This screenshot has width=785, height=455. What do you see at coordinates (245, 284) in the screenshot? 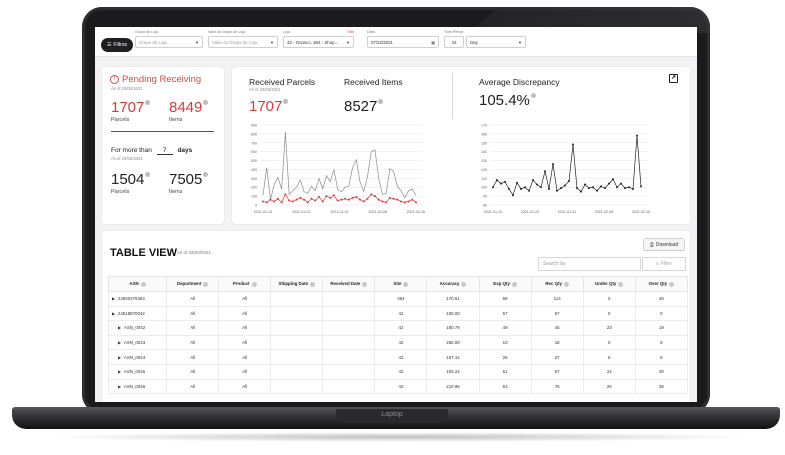
I see `column-header: Product` at bounding box center [245, 284].